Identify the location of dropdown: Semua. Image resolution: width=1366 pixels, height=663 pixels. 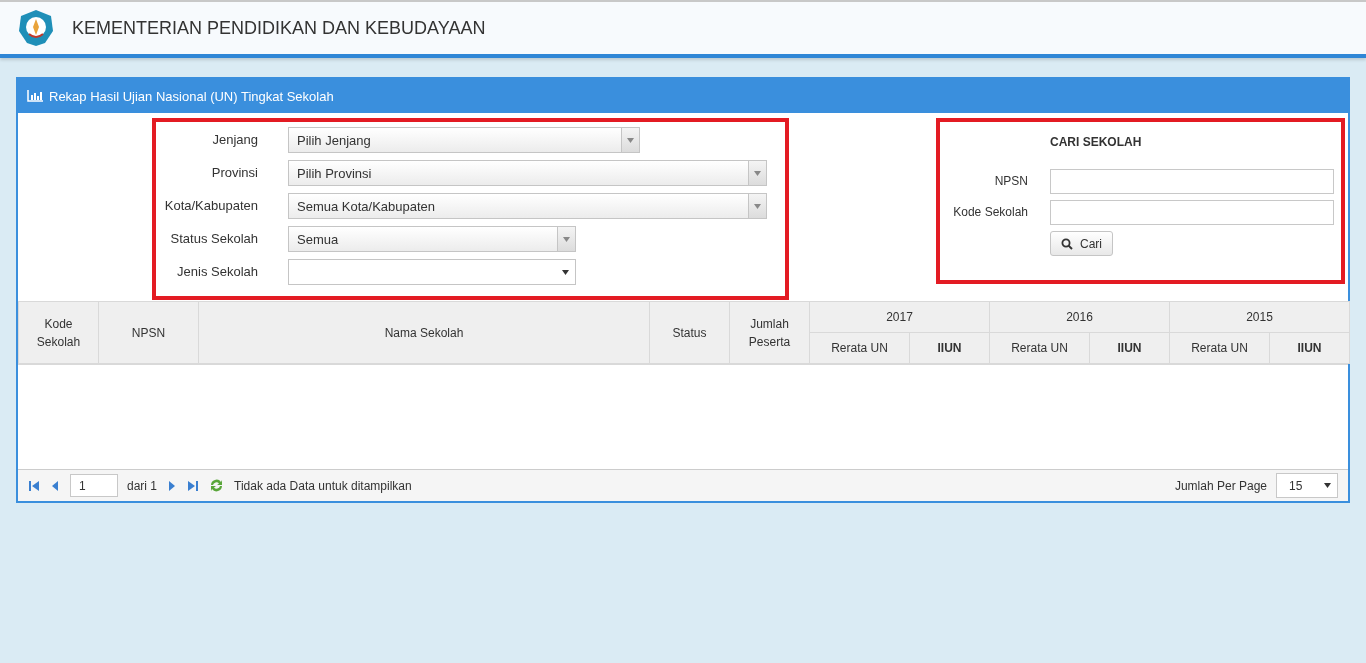
(432, 239).